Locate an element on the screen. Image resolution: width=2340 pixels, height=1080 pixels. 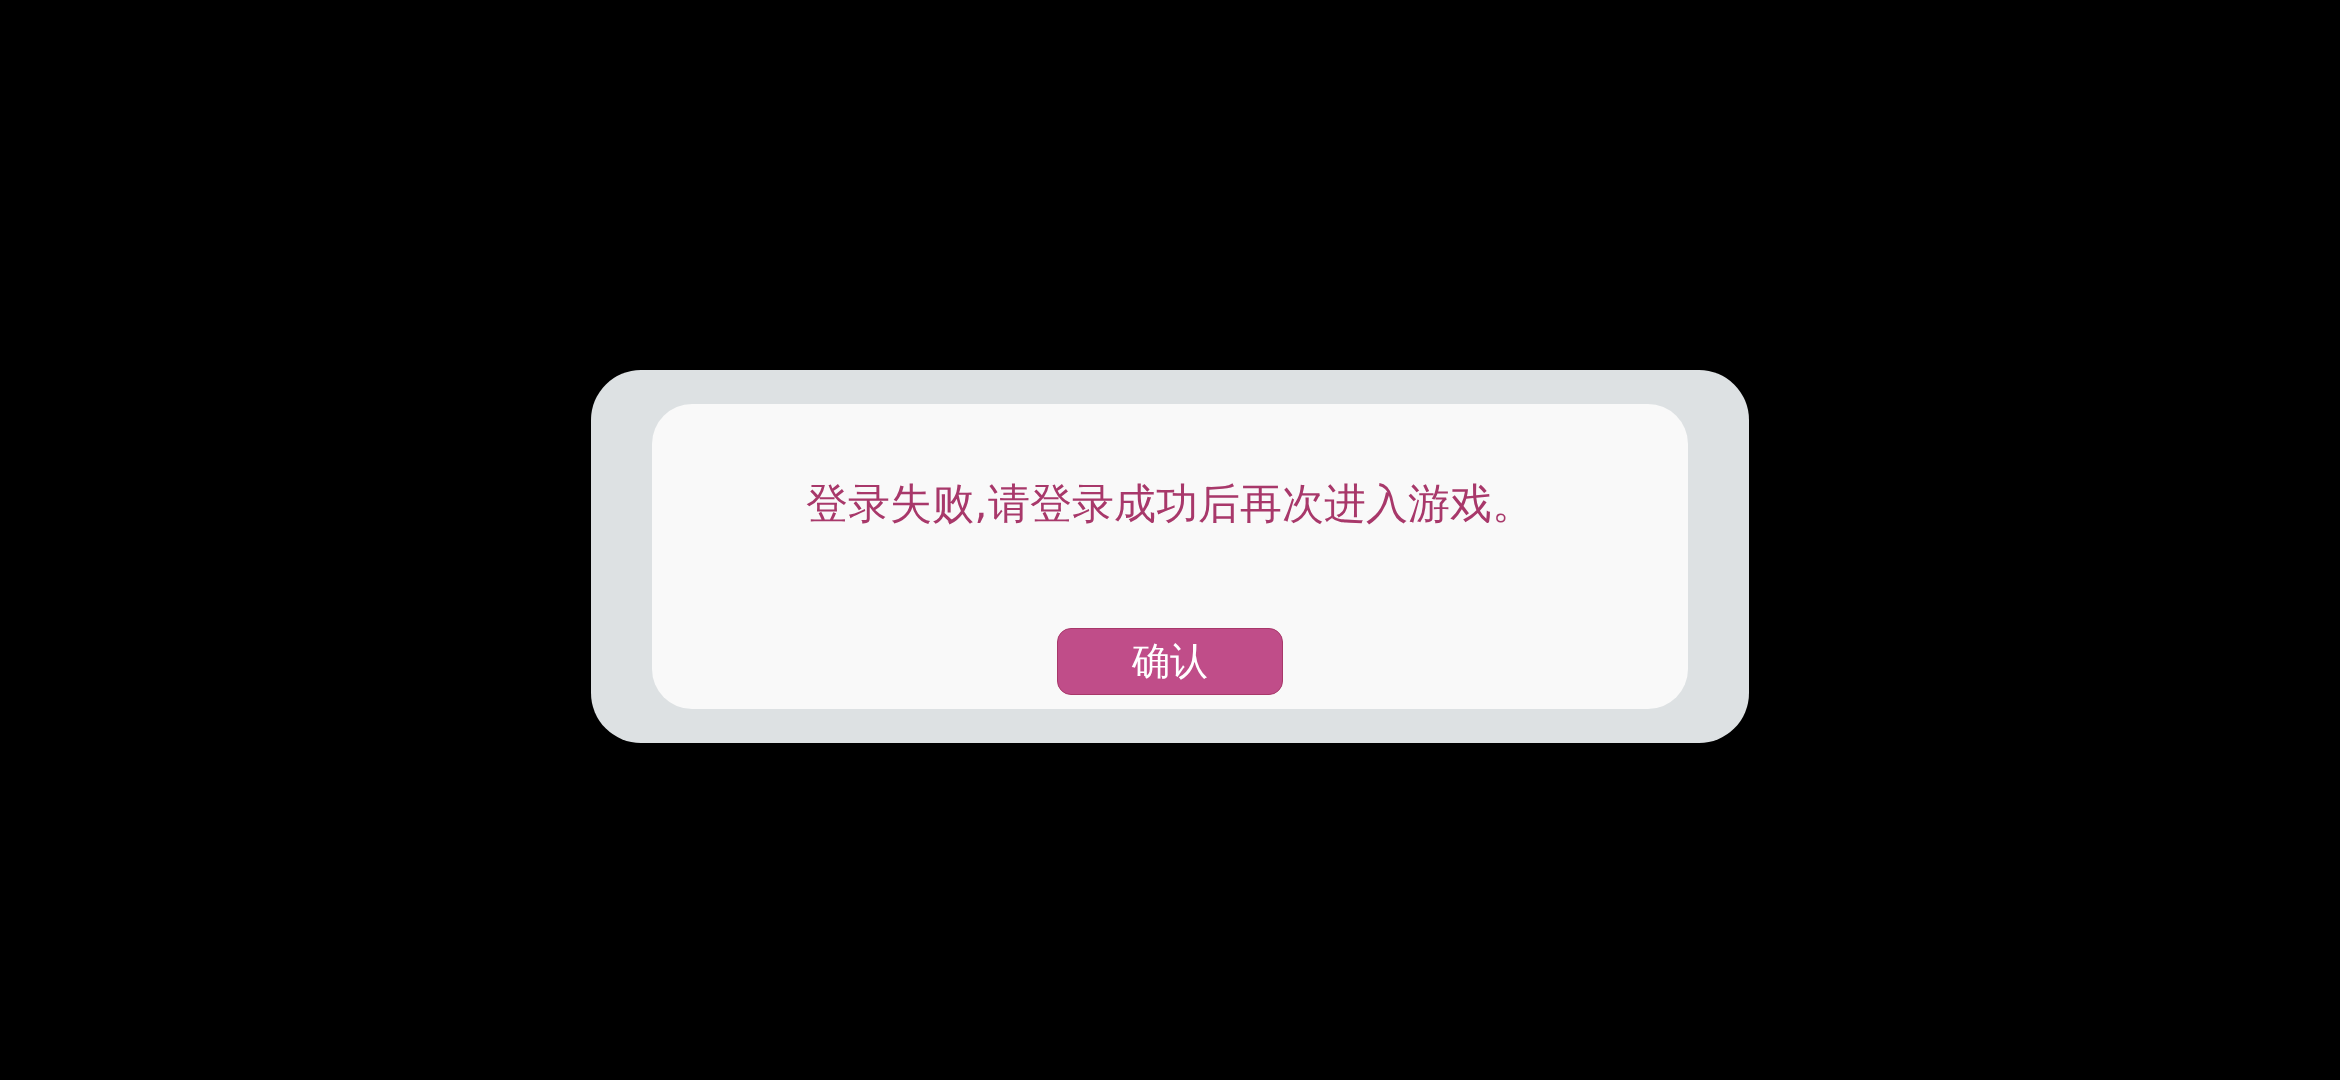
message-text: 登录失败,请登录成功后再次进入游戏。 is located at coordinates (1170, 503).